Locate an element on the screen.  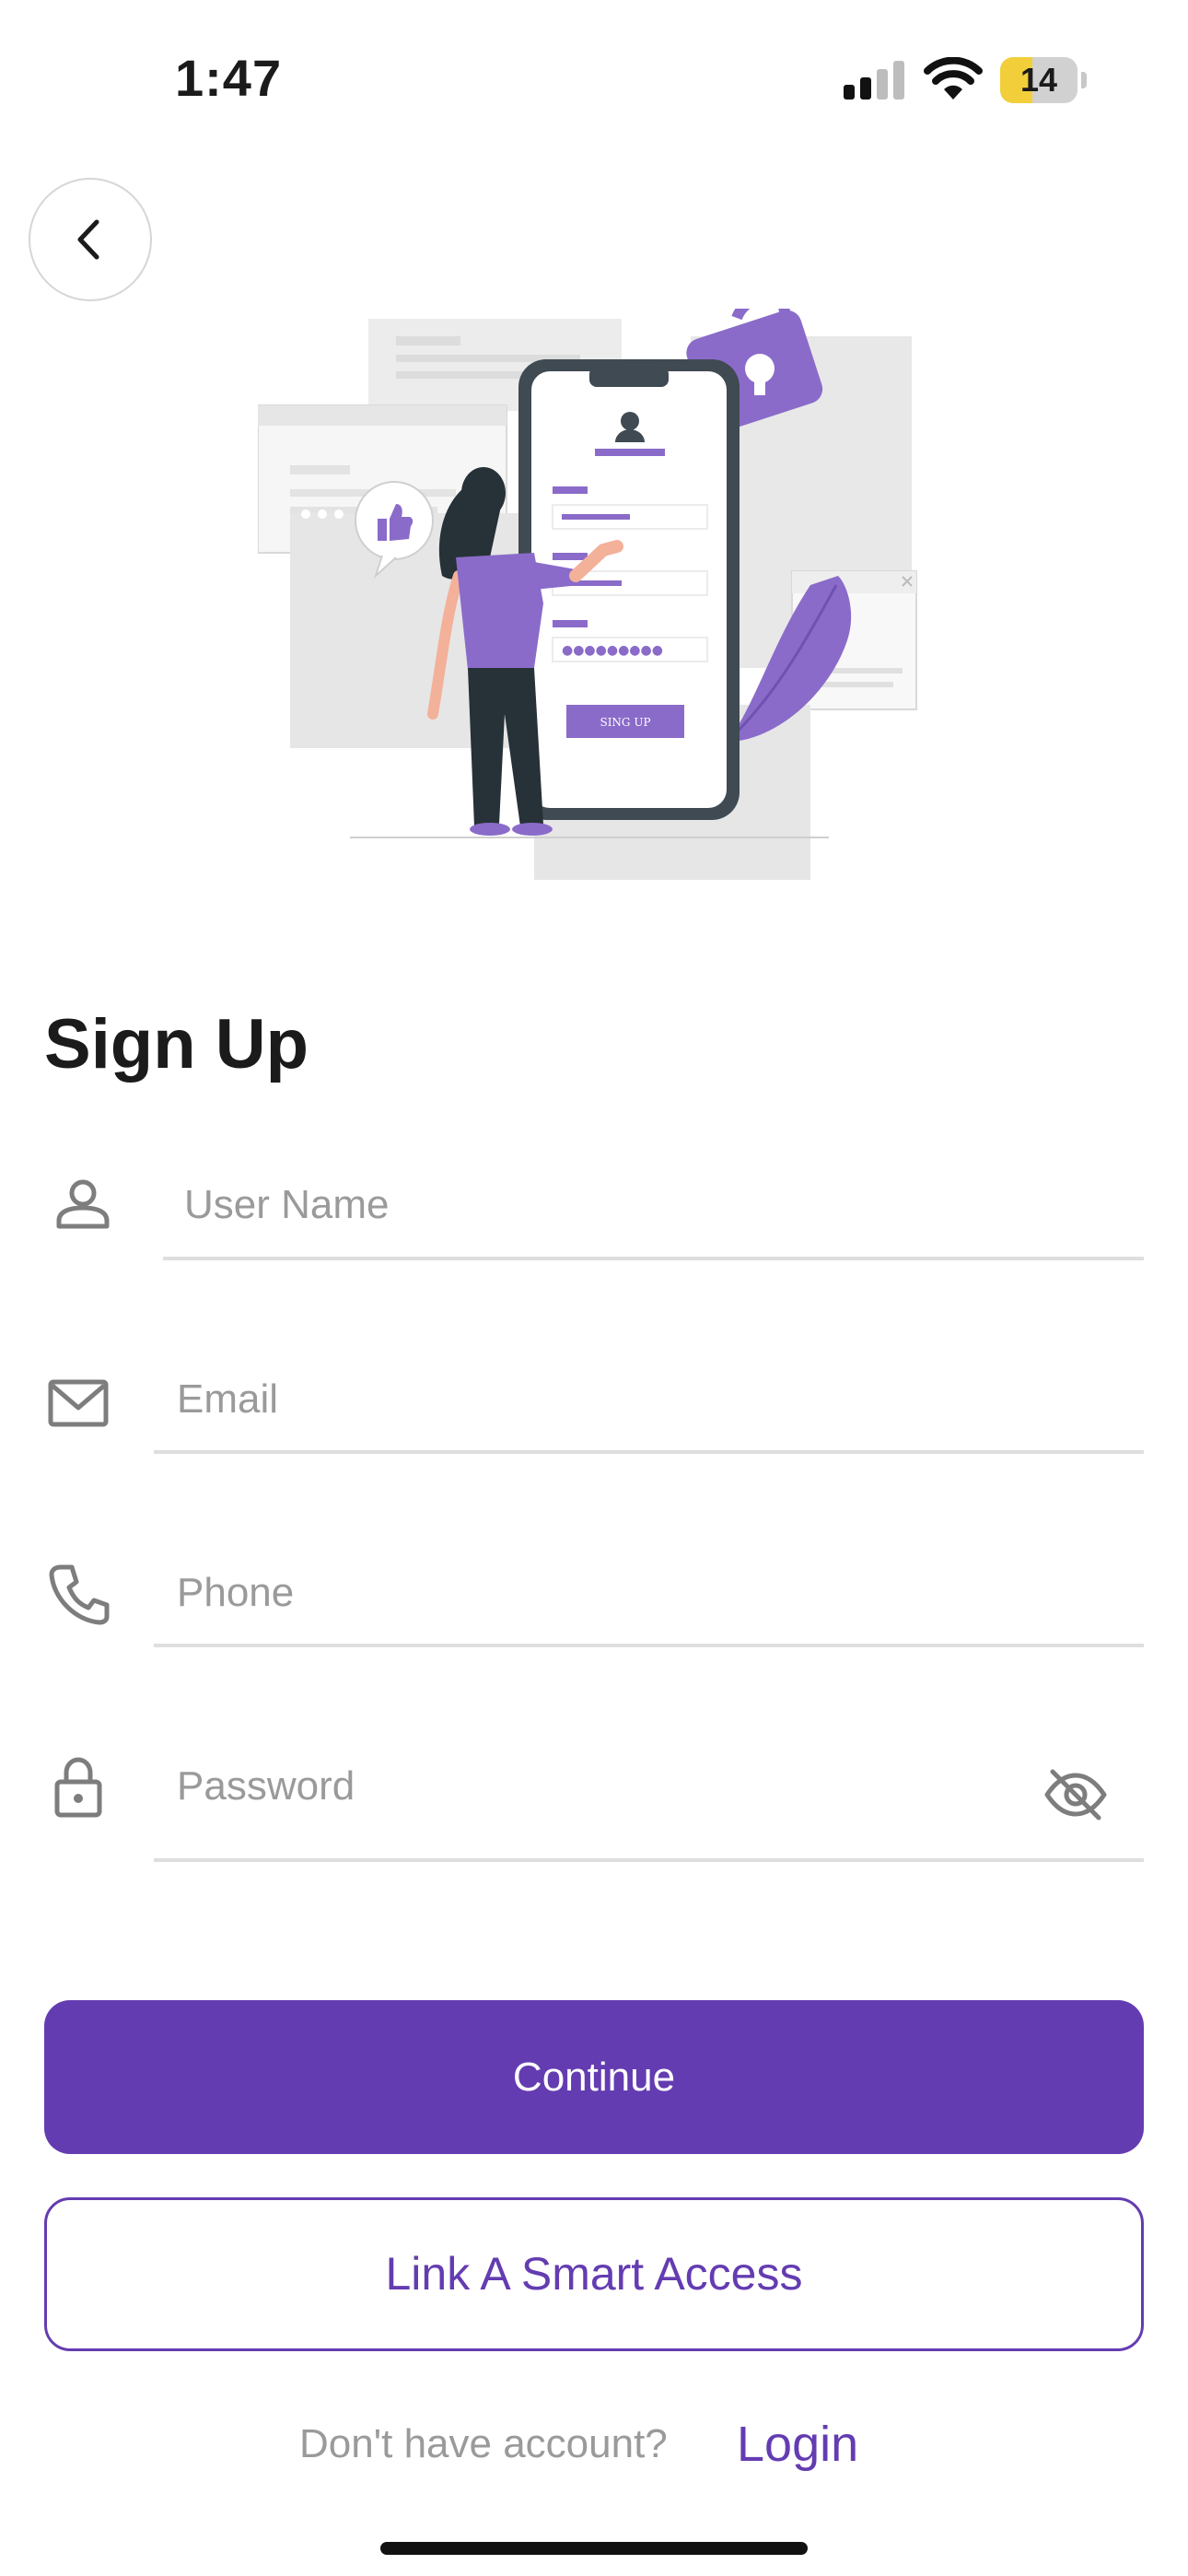
login-link: Login is located at coordinates (797, 2444).